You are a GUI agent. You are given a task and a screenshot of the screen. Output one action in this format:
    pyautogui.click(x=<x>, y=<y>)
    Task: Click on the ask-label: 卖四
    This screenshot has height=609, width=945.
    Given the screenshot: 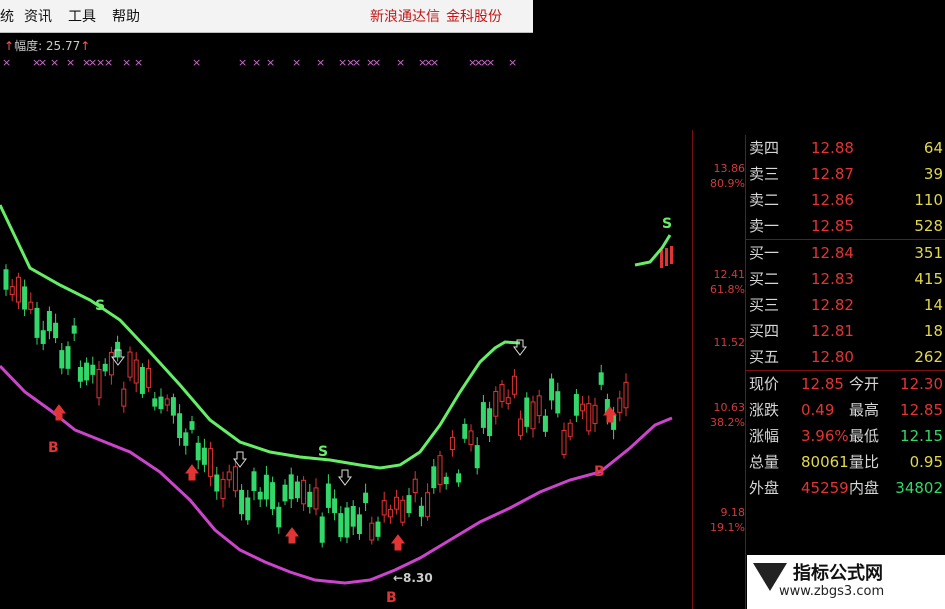 What is the action you would take?
    pyautogui.click(x=764, y=148)
    